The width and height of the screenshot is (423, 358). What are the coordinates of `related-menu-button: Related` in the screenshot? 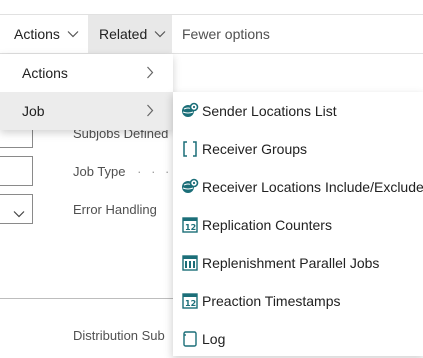 It's located at (130, 34).